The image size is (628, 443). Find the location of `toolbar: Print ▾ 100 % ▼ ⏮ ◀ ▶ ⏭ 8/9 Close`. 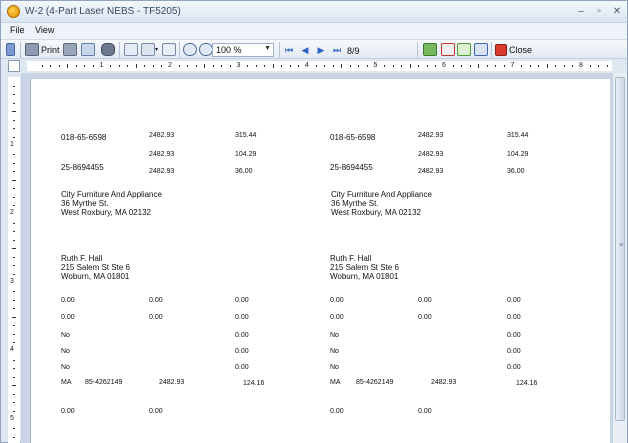

toolbar: Print ▾ 100 % ▼ ⏮ ◀ ▶ ⏭ 8/9 Close is located at coordinates (314, 49).